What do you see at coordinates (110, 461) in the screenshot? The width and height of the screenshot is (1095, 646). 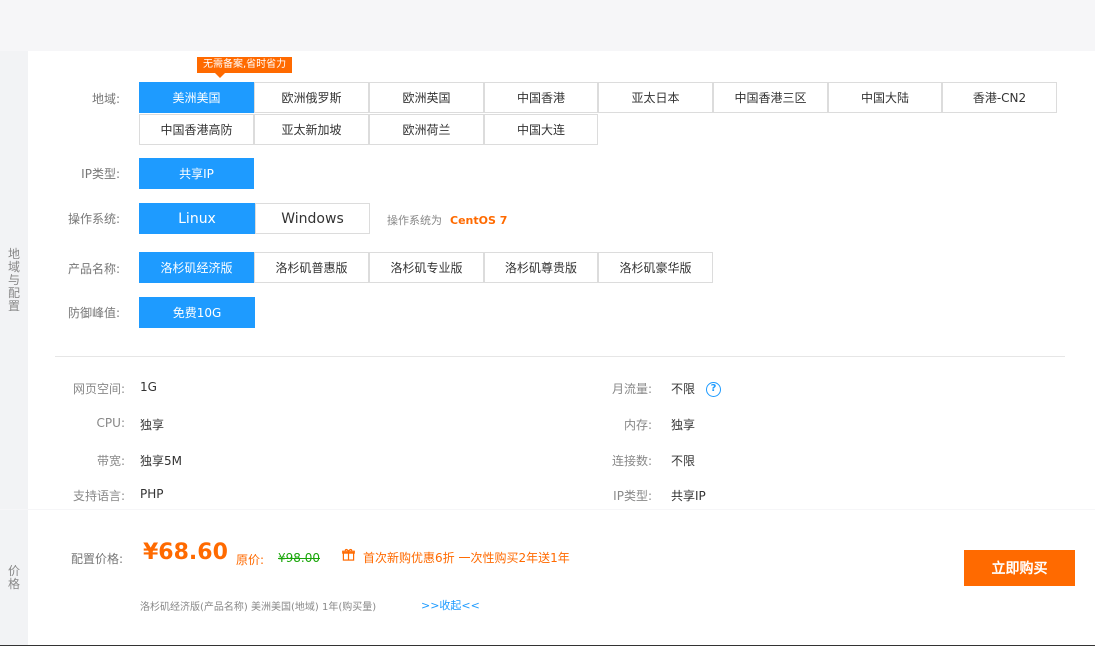 I see `spec-label-bandwidth: 带宽:` at bounding box center [110, 461].